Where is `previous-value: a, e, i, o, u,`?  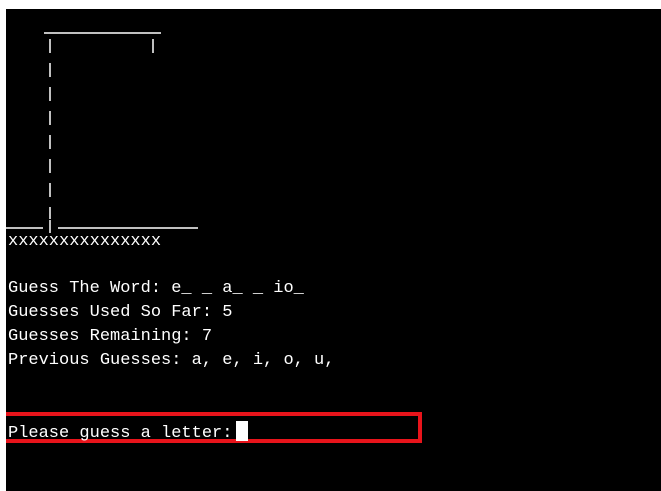
previous-value: a, e, i, o, u, is located at coordinates (263, 360).